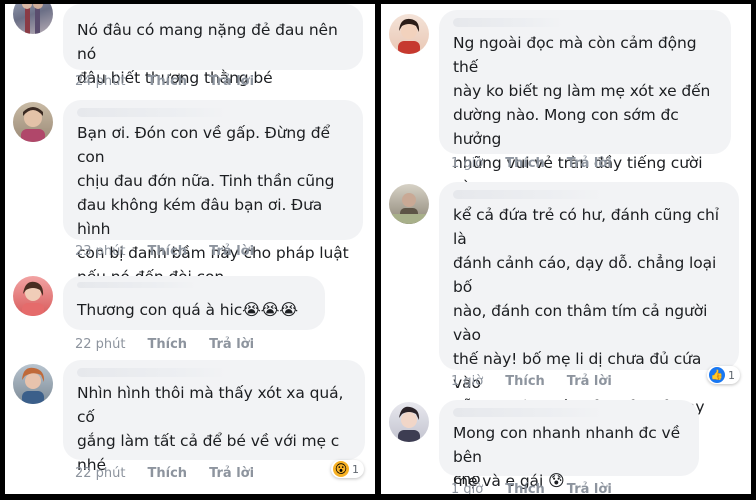  What do you see at coordinates (160, 310) in the screenshot?
I see `comment-text-body: Thương con quá à hic` at bounding box center [160, 310].